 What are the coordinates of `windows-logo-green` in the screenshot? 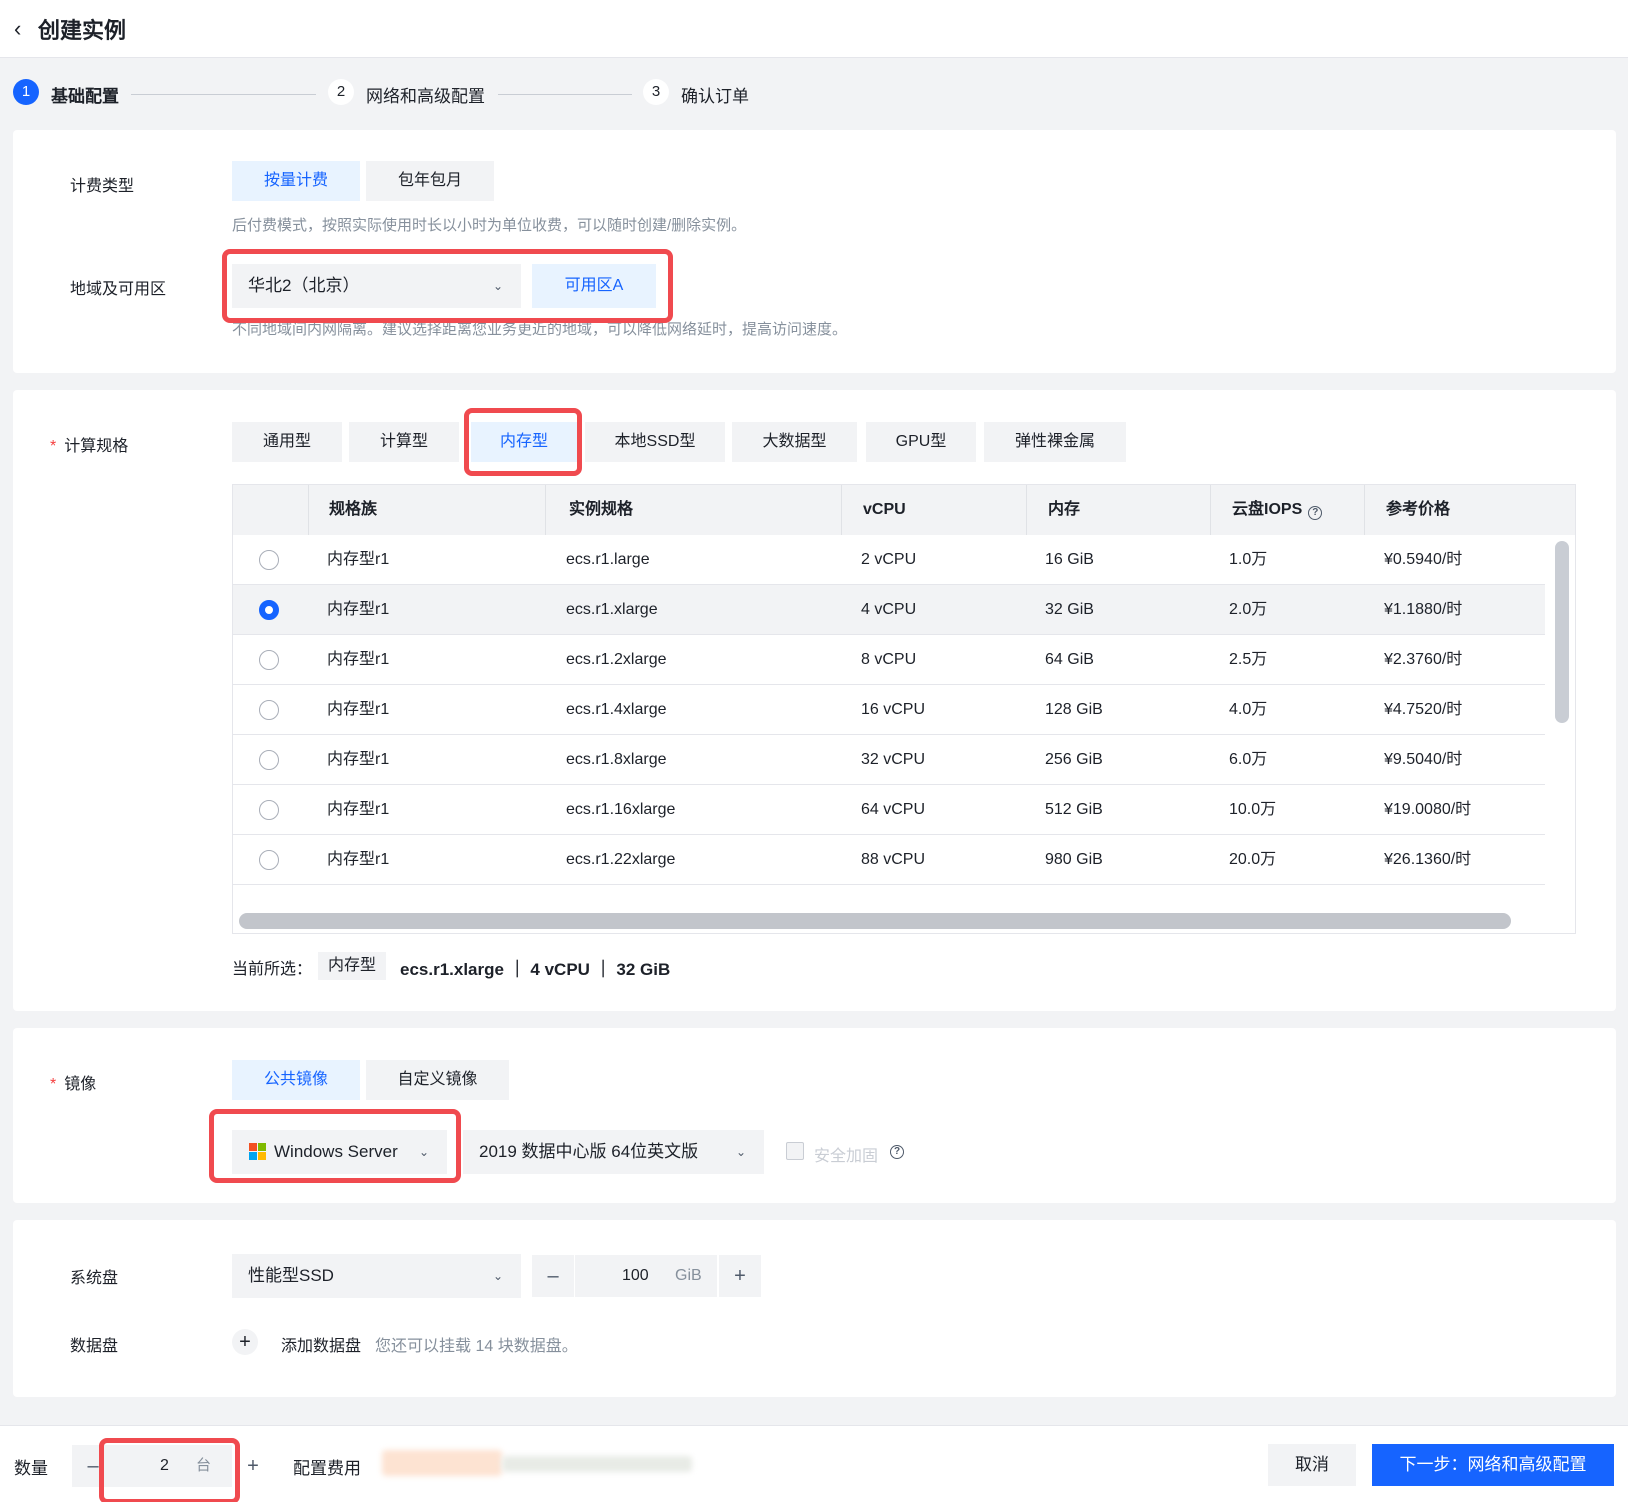 It's located at (262, 1147).